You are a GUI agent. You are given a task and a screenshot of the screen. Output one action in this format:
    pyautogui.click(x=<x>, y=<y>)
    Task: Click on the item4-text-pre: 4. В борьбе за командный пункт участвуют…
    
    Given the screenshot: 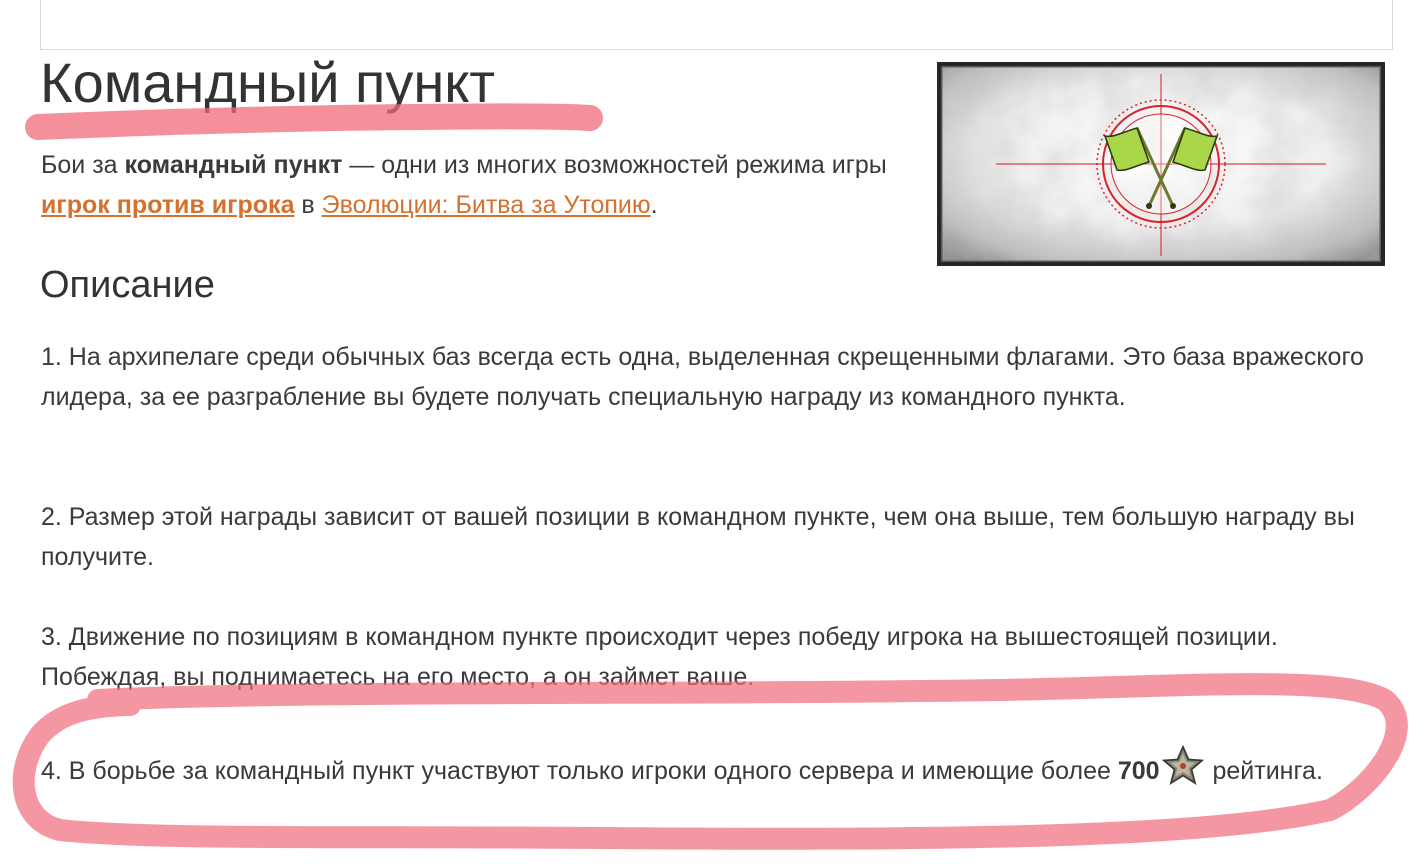 What is the action you would take?
    pyautogui.click(x=579, y=771)
    